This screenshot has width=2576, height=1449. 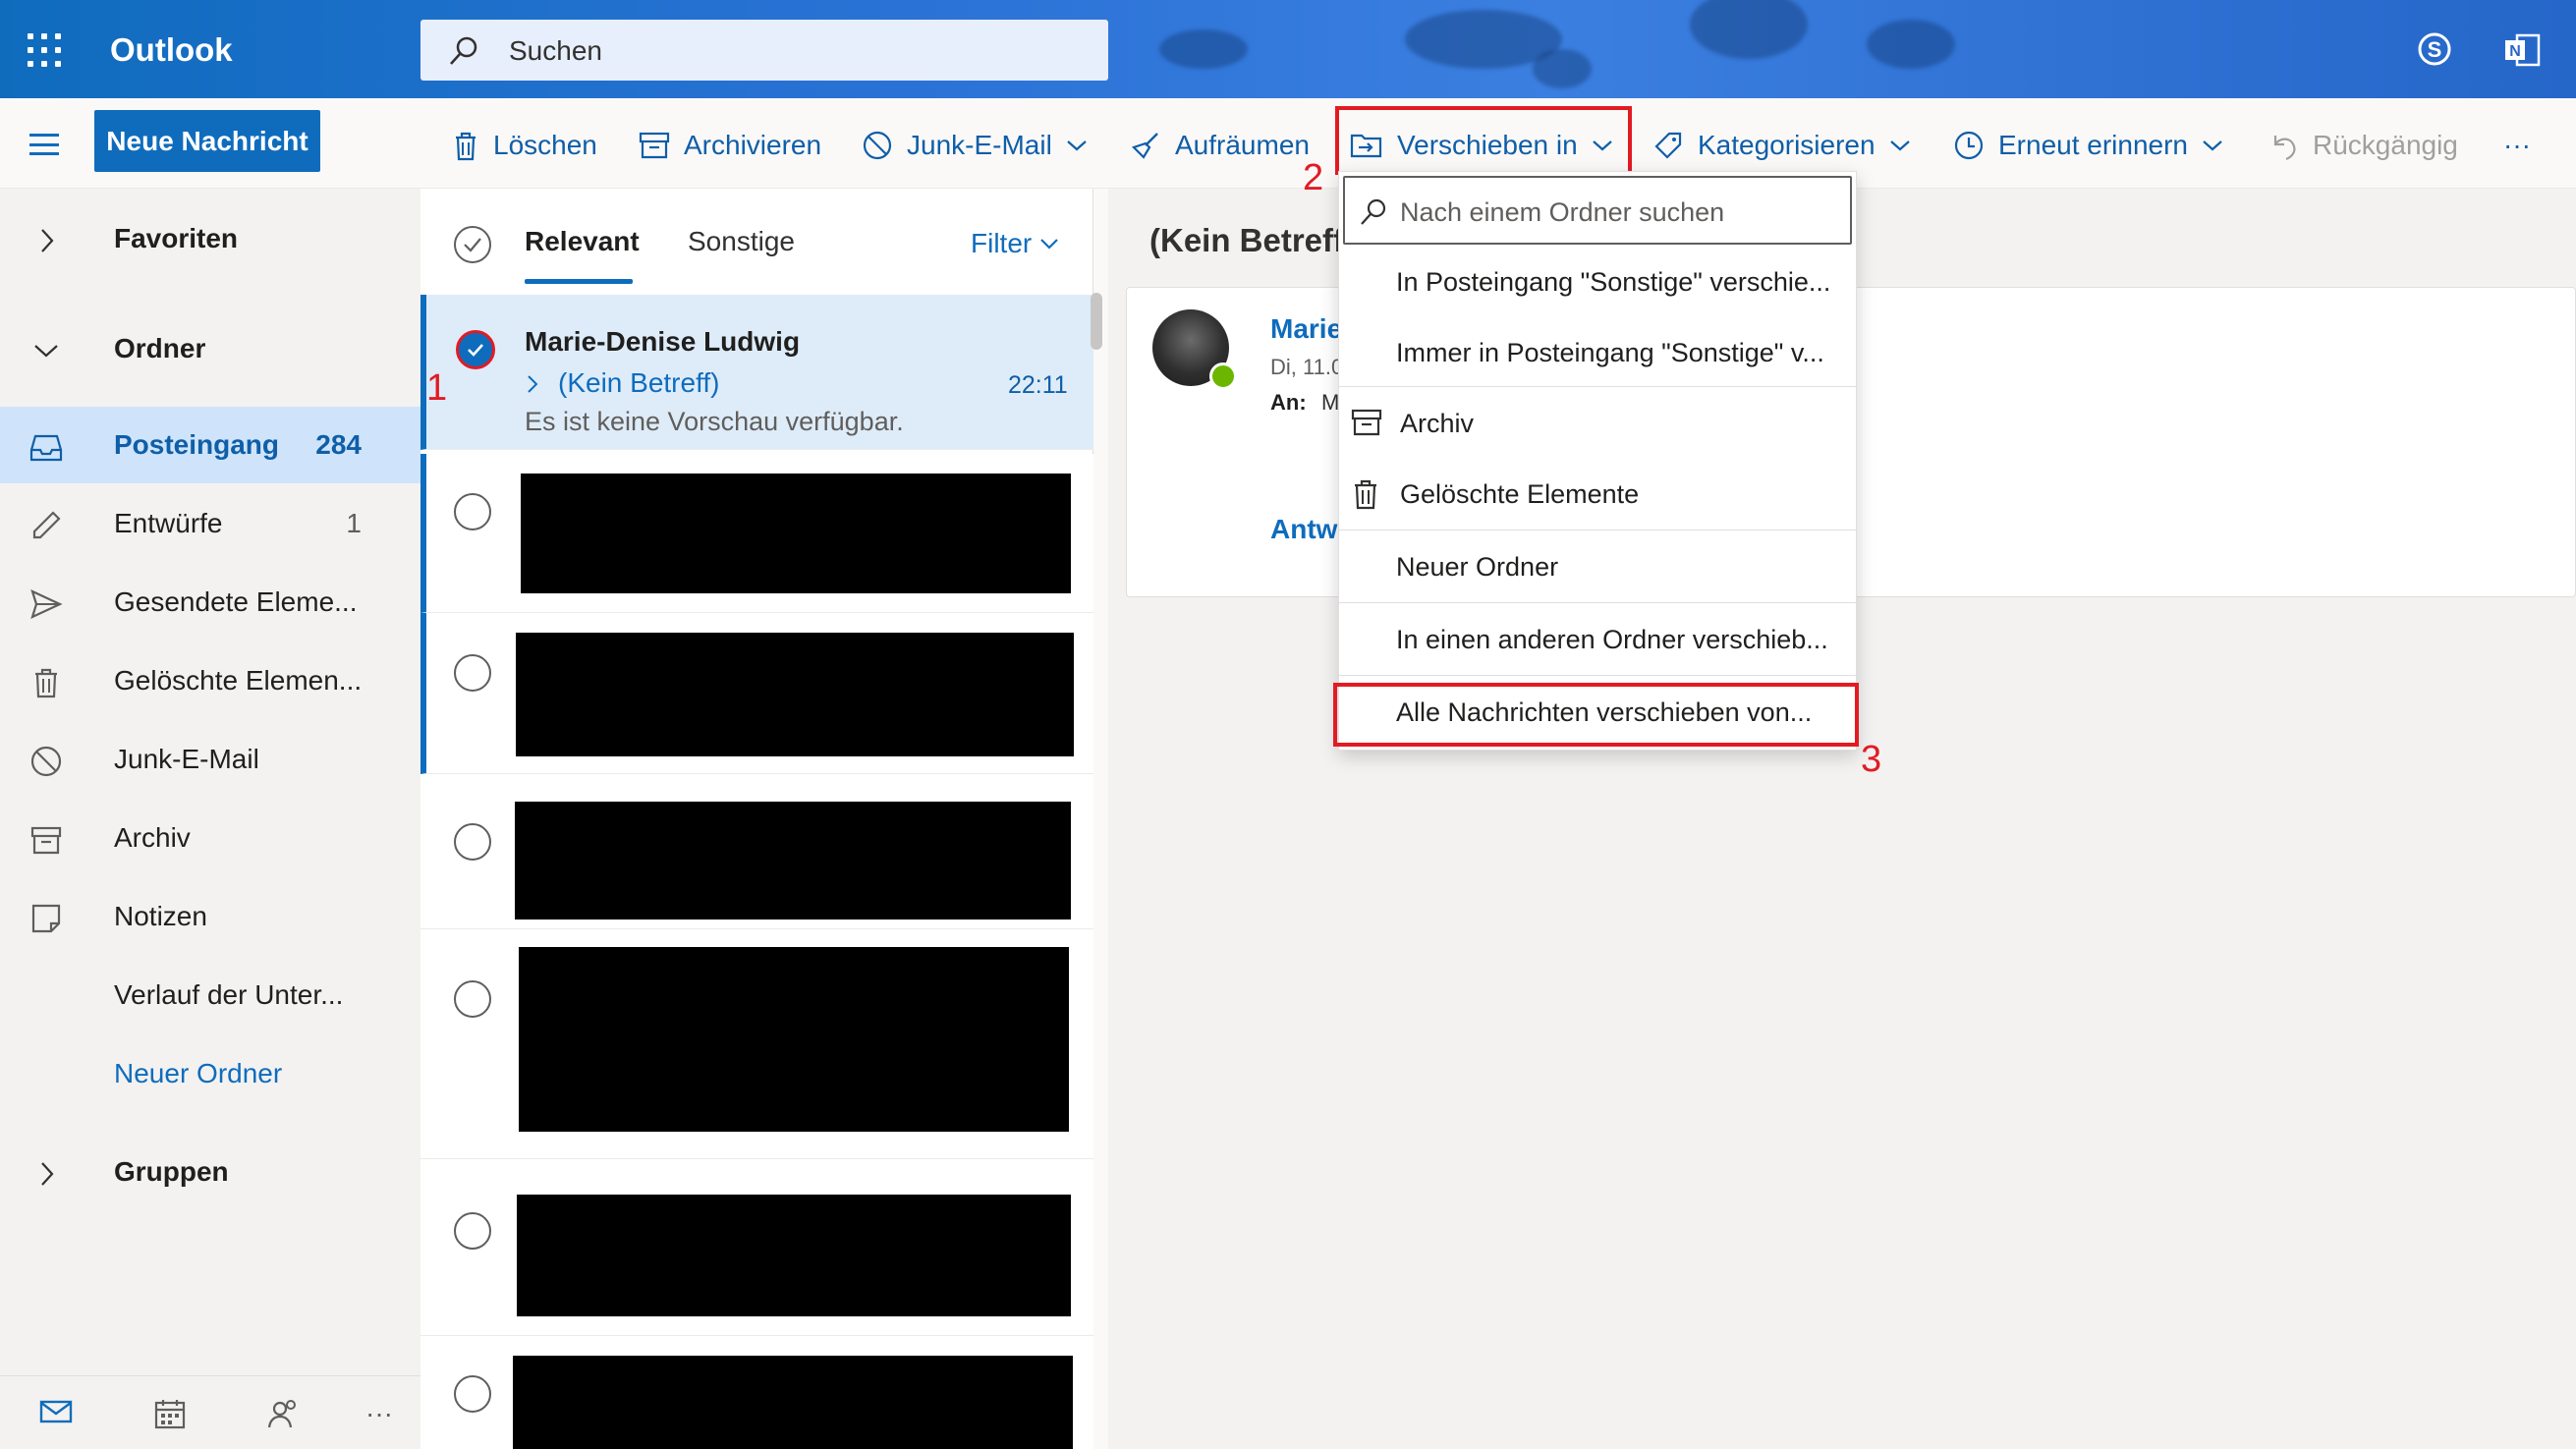 I want to click on menu-item-new-folder: Neuer Ordner, so click(x=1597, y=566).